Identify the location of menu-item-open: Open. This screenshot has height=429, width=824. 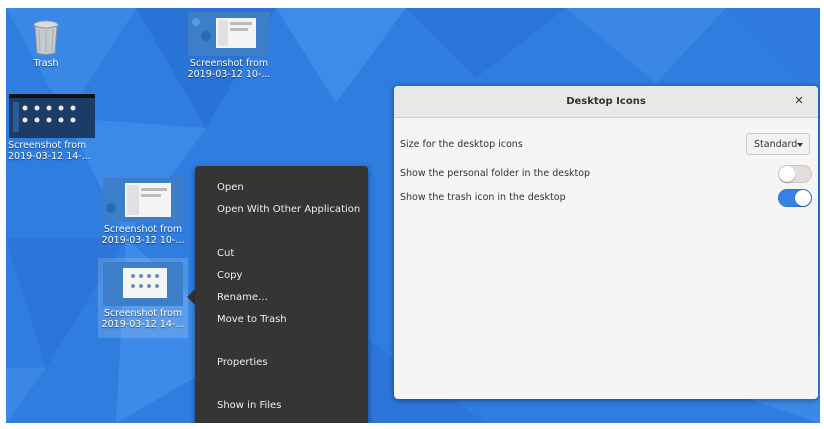
(281, 188).